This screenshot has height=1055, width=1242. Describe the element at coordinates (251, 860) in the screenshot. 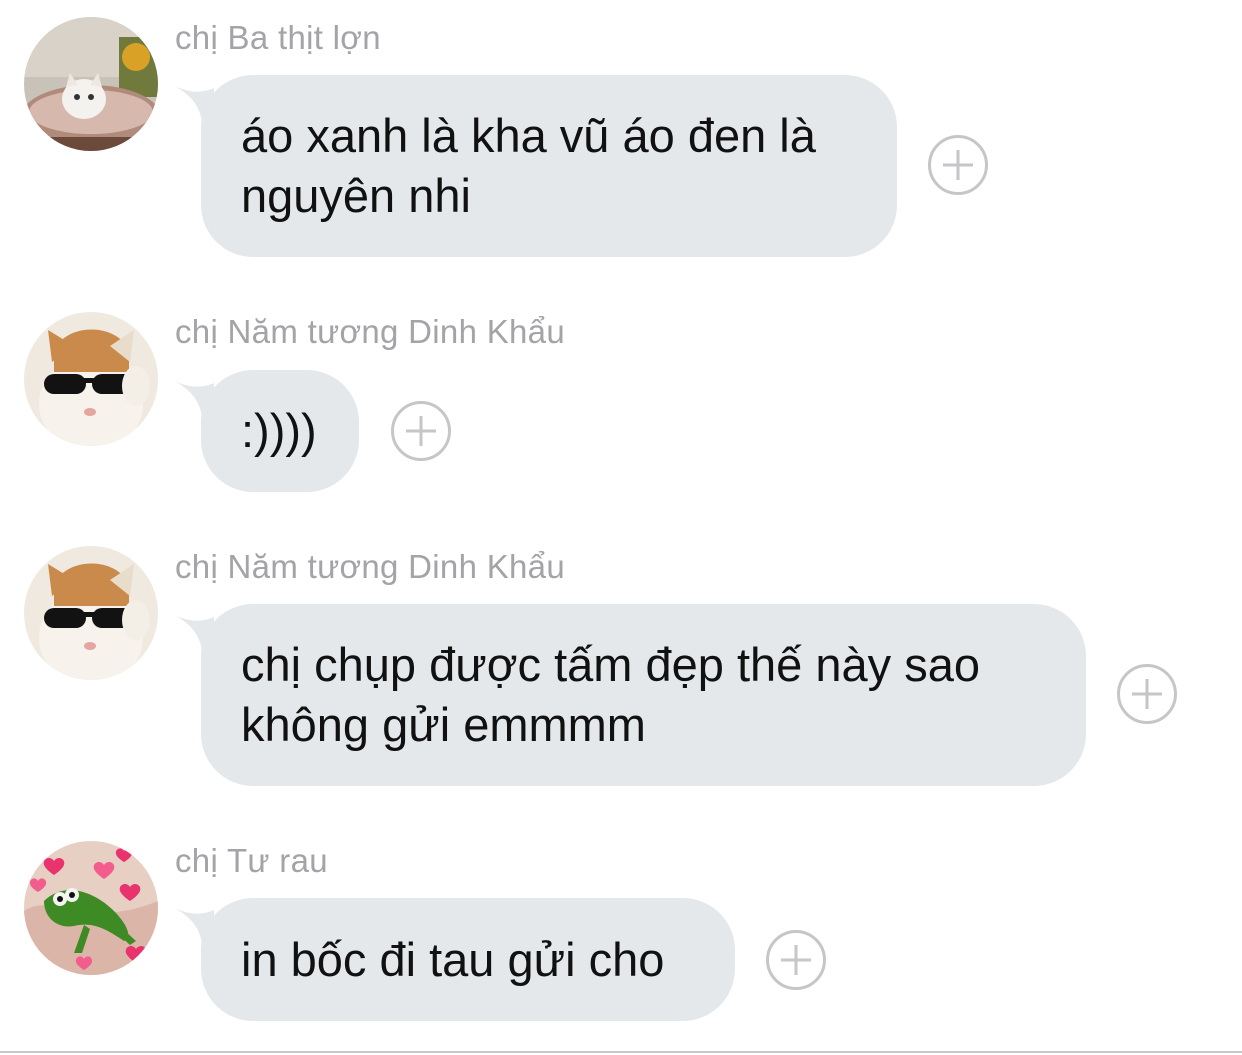

I see `sender-name: chị Tư rau` at that location.